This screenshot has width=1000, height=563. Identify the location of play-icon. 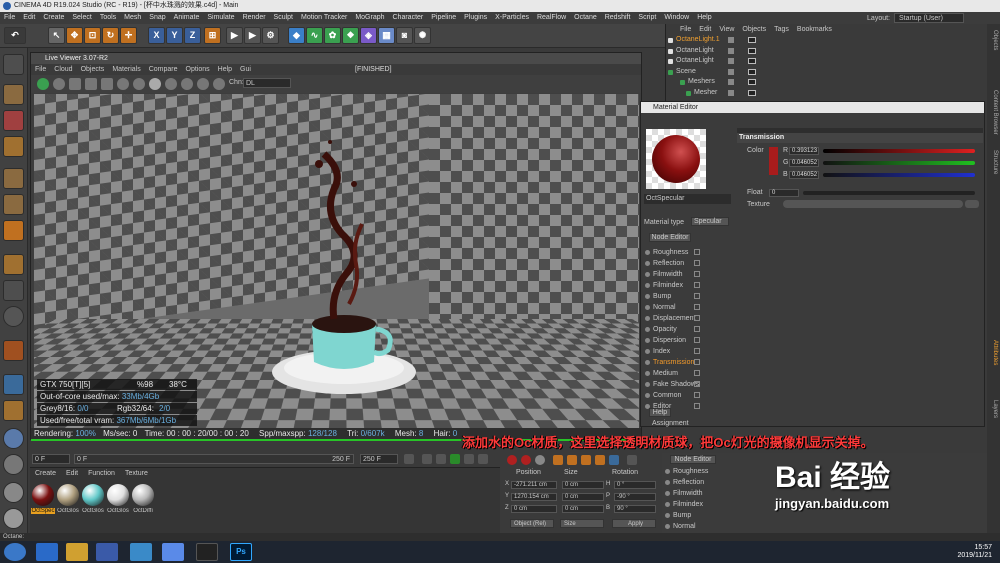
(455, 459).